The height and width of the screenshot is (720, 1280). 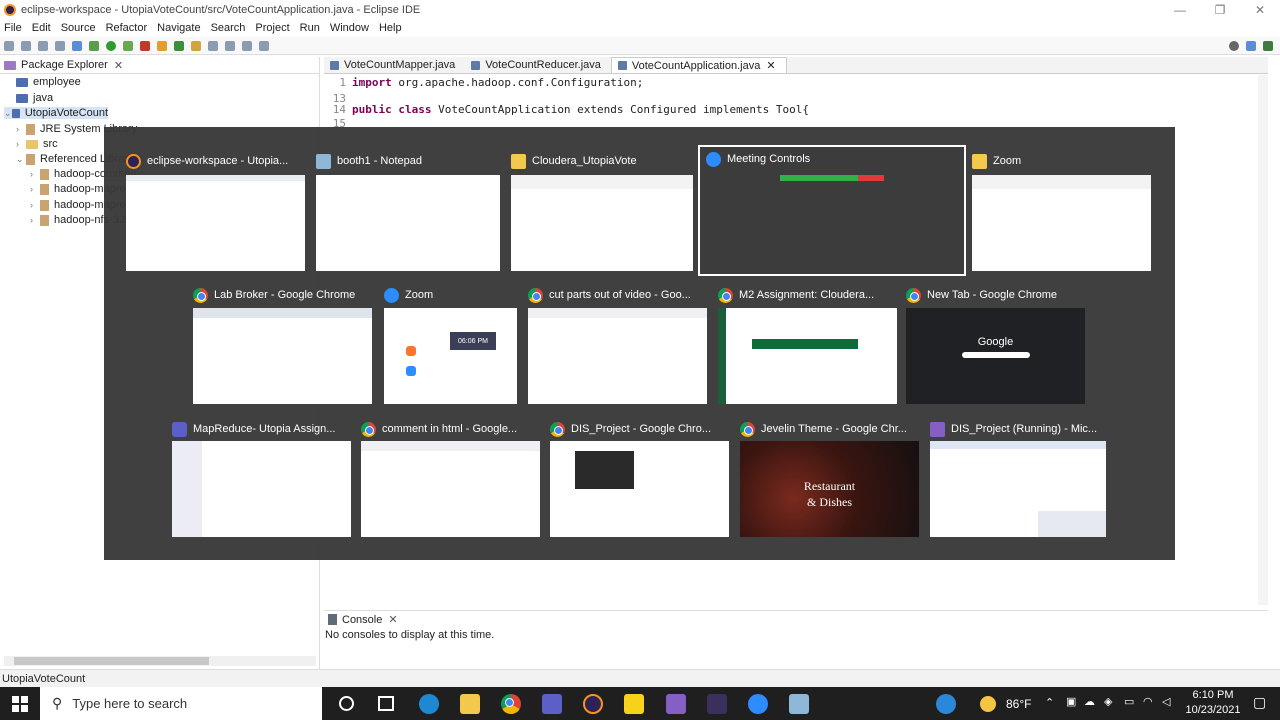 I want to click on library-icon, so click(x=30, y=129).